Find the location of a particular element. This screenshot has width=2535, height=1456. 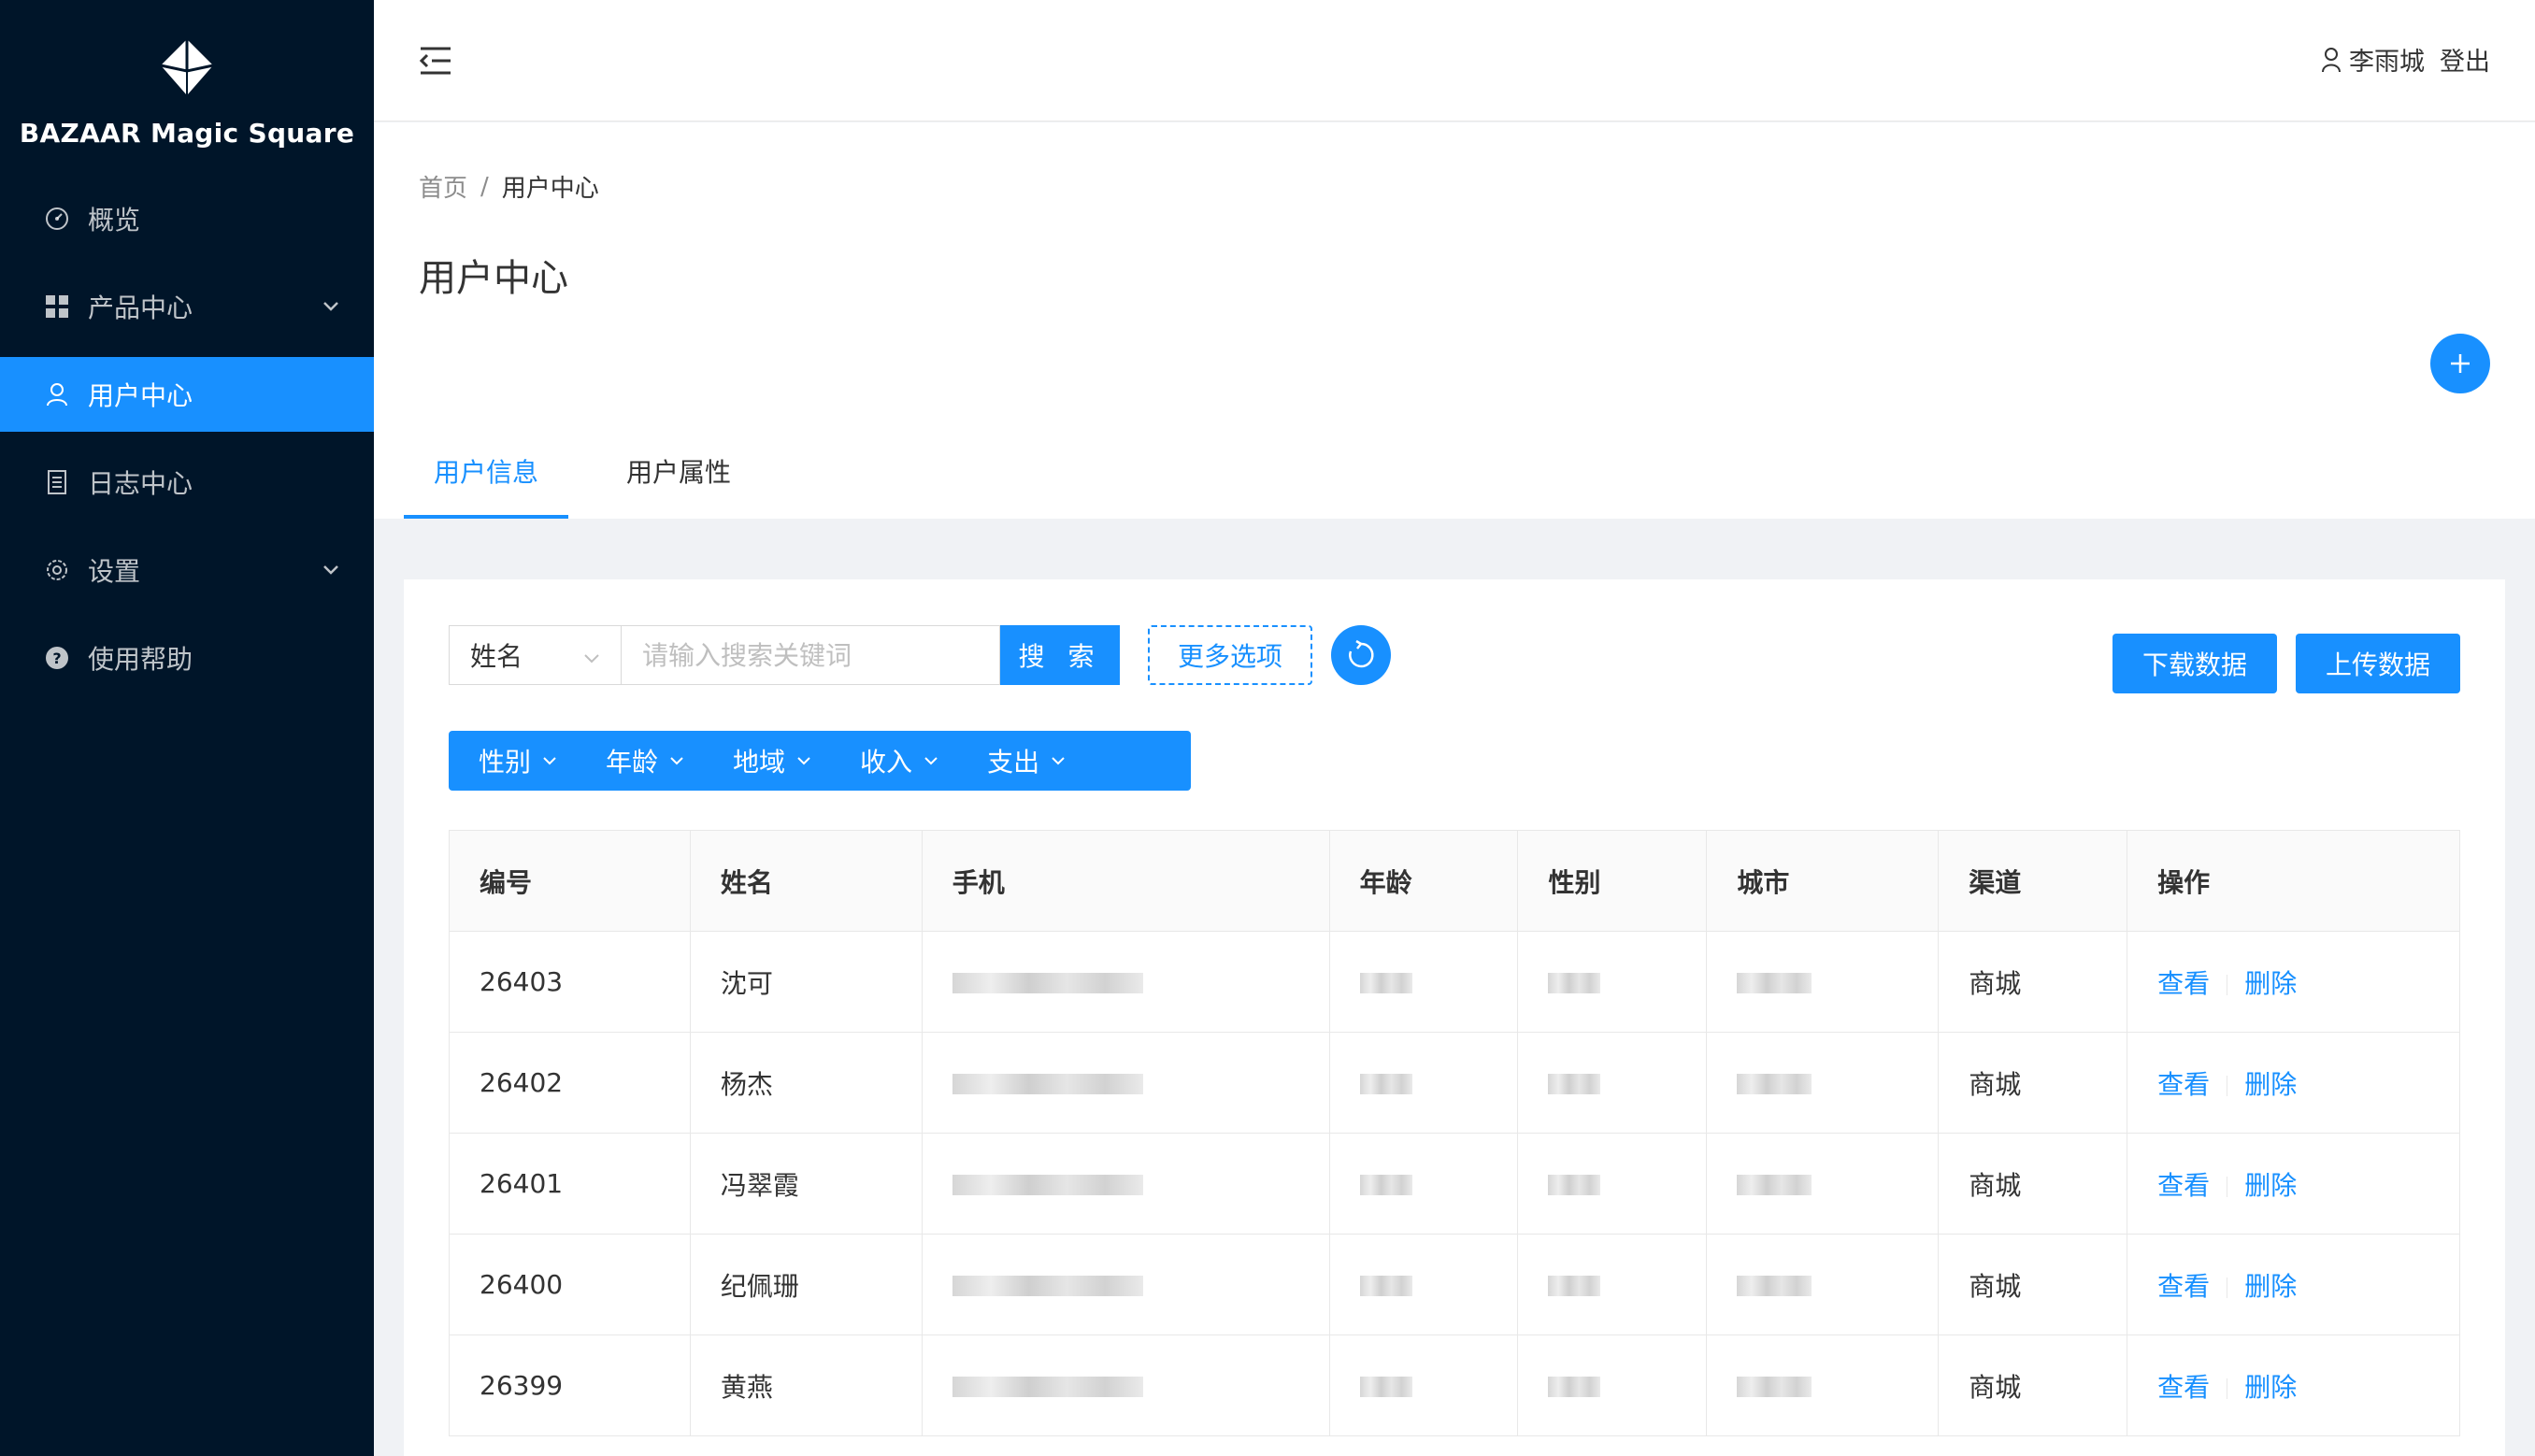

sidebar-item-users: 用户中心 is located at coordinates (187, 394).